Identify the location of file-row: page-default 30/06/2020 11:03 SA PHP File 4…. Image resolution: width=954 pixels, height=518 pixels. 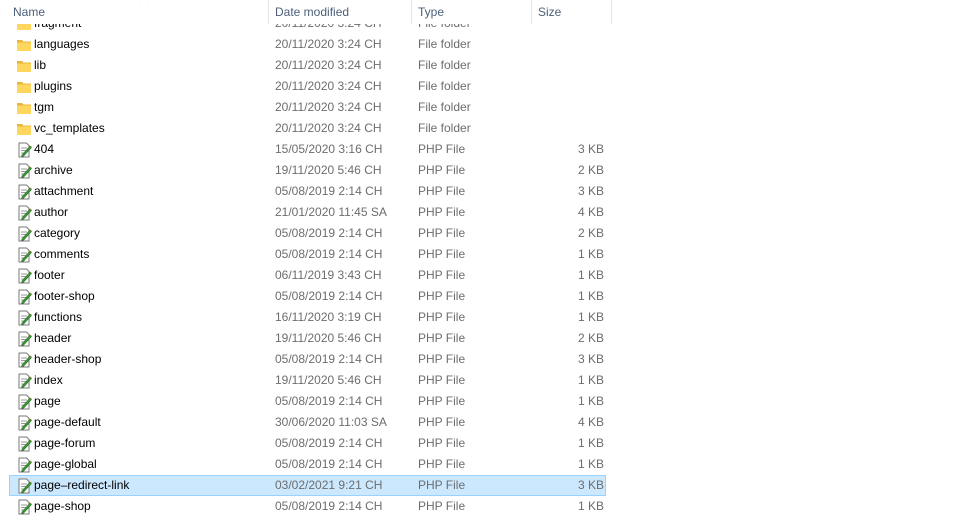
(307, 422).